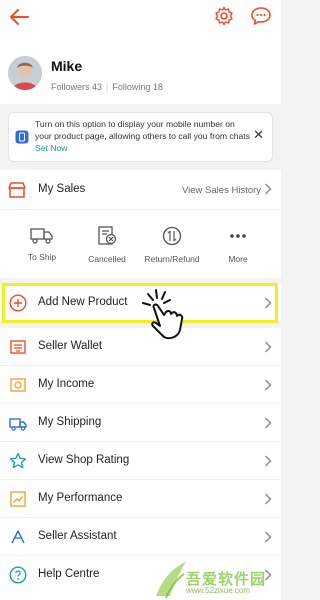 Image resolution: width=320 pixels, height=600 pixels. I want to click on set-now-link: Set Now, so click(51, 148).